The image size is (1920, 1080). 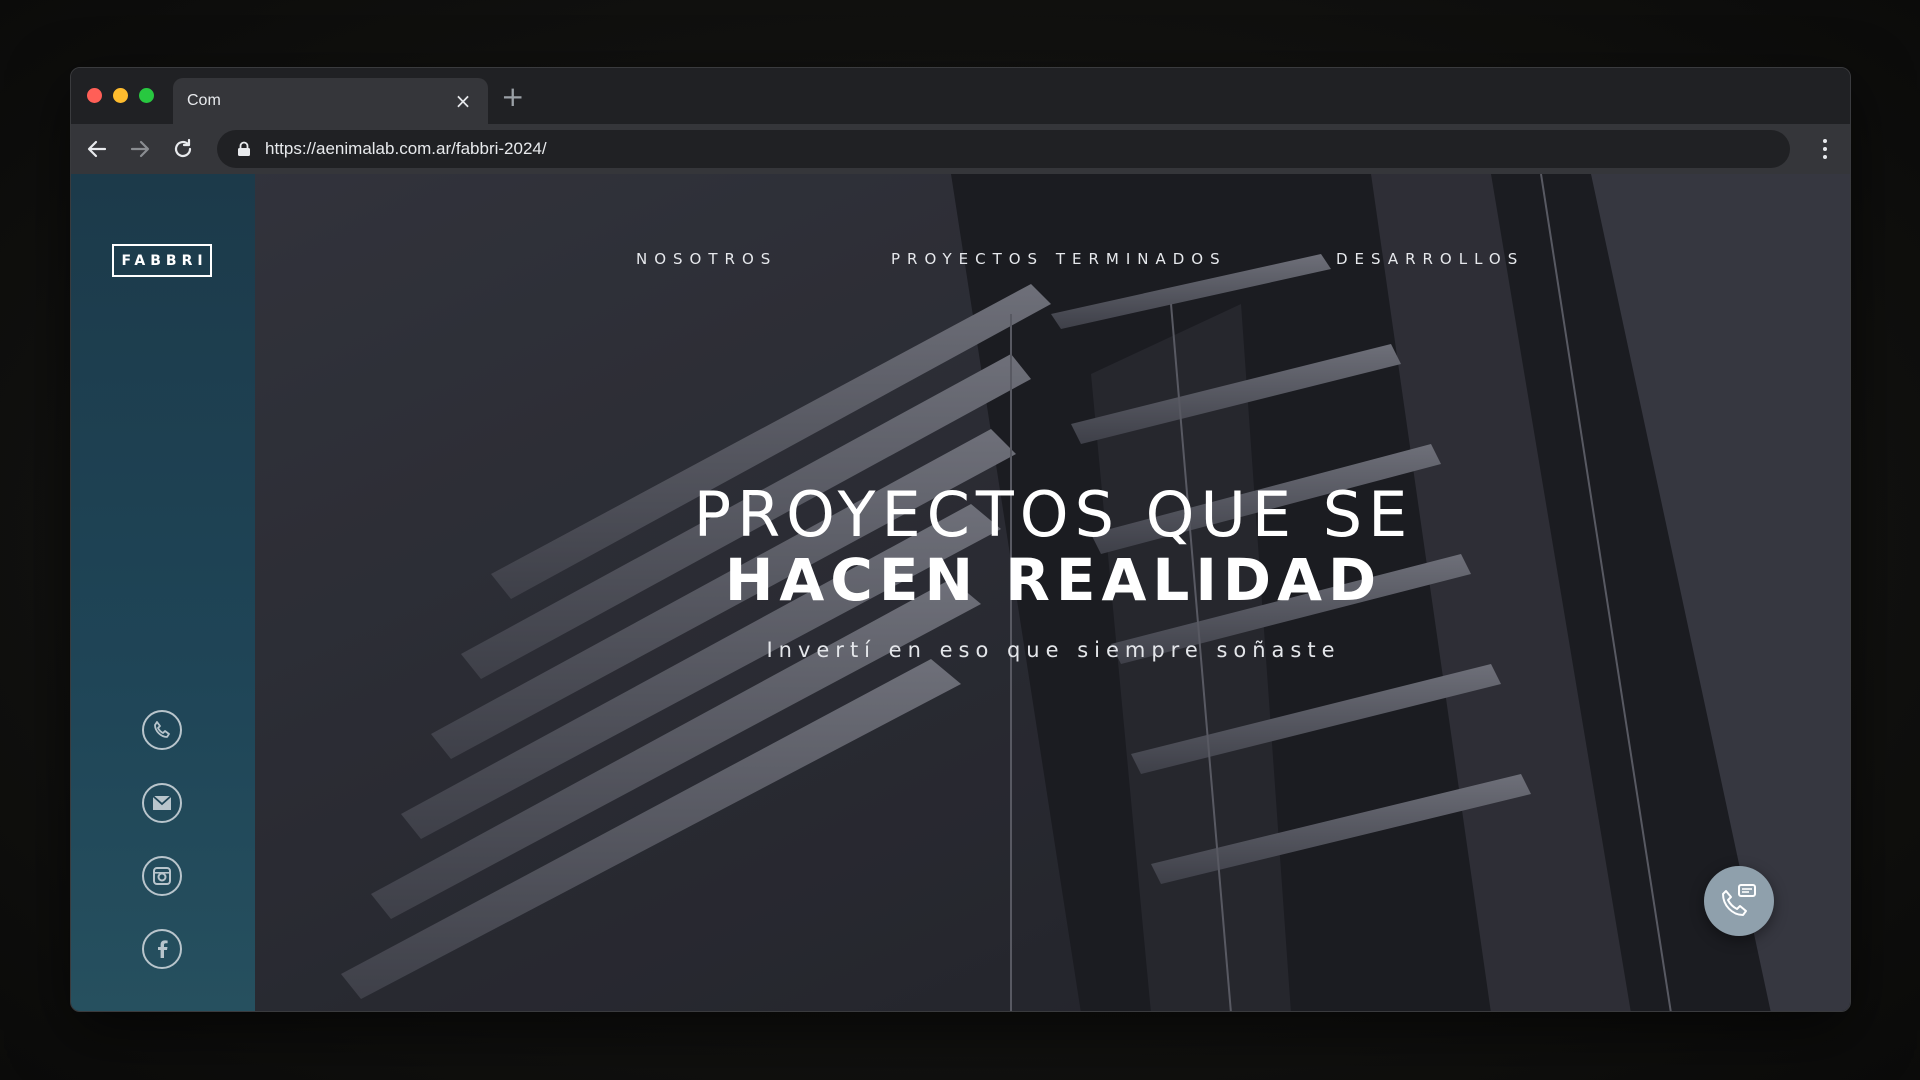 I want to click on url-text: https://aenimalab.com.ar/fabbri-2024/, so click(x=406, y=148).